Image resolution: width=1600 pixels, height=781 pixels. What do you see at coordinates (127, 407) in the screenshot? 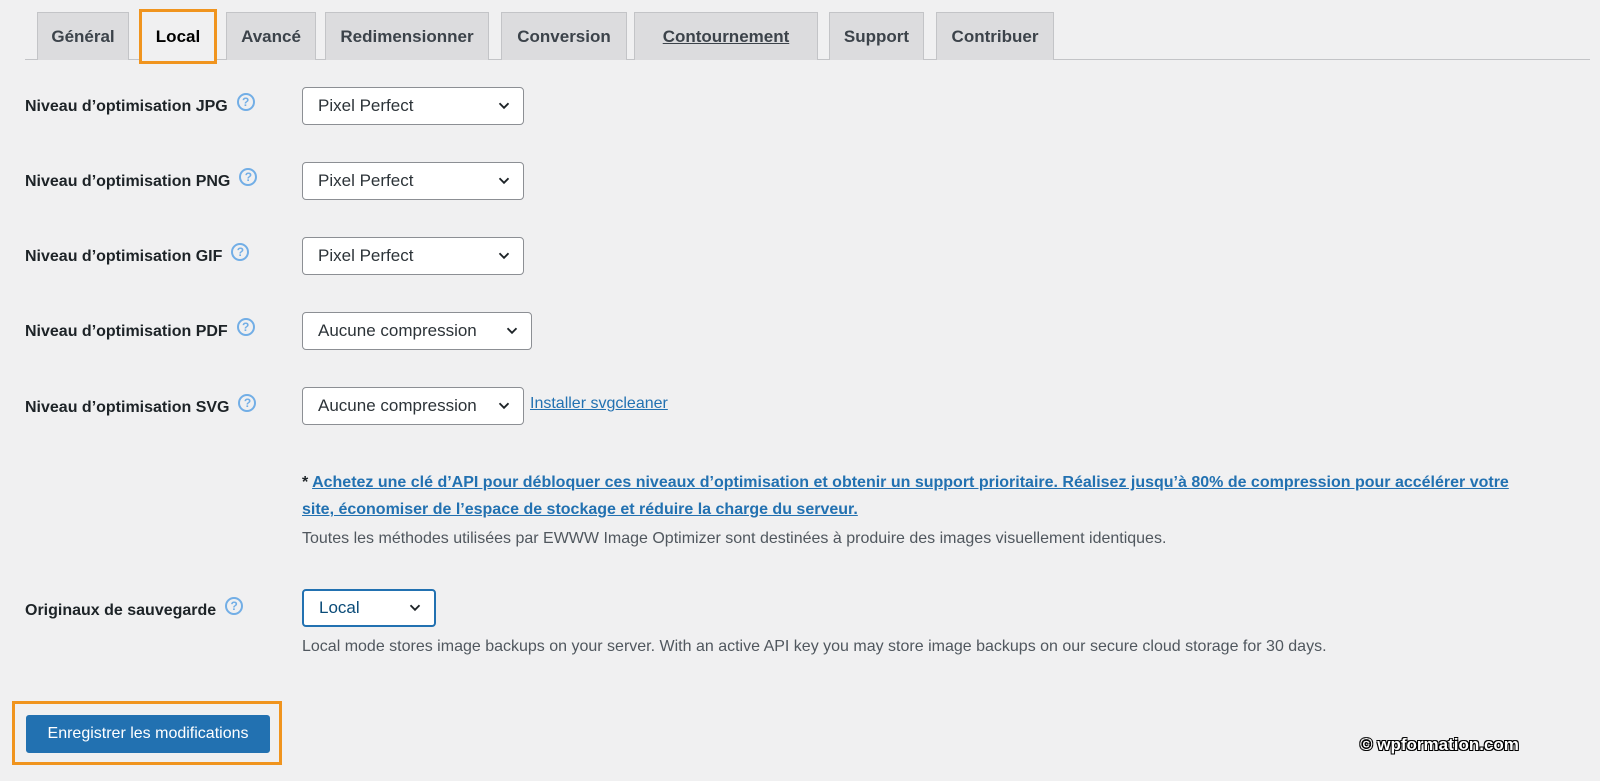
I see `svg-label-text: Niveau d’optimisation SVG` at bounding box center [127, 407].